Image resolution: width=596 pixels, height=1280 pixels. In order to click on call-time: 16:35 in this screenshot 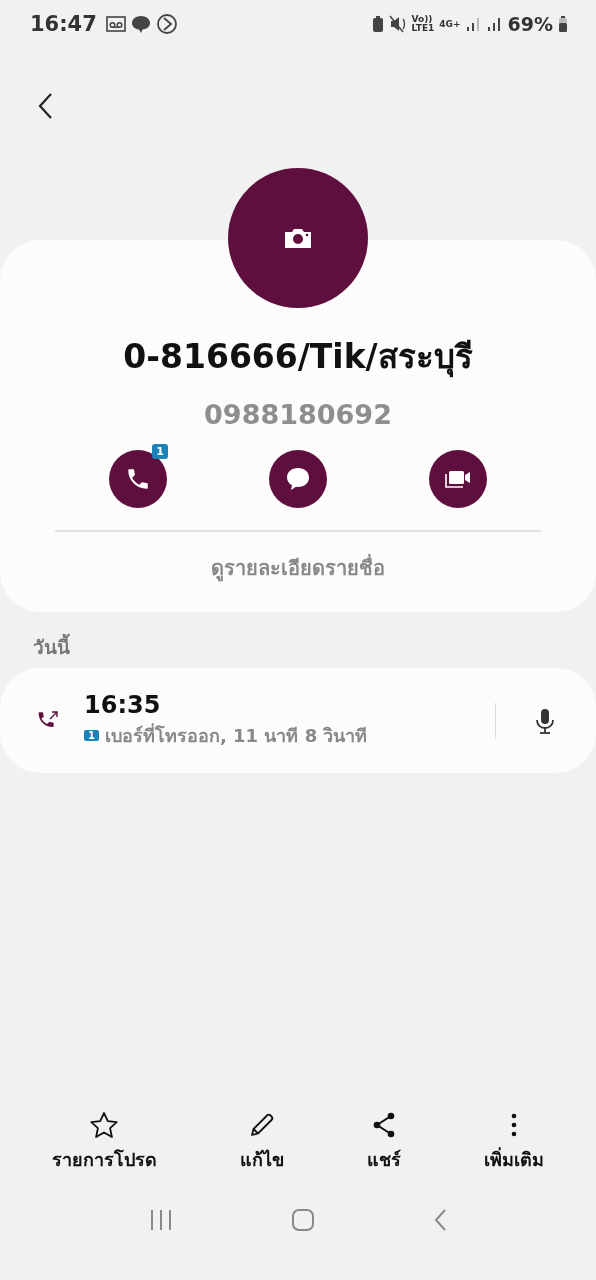, I will do `click(123, 705)`.